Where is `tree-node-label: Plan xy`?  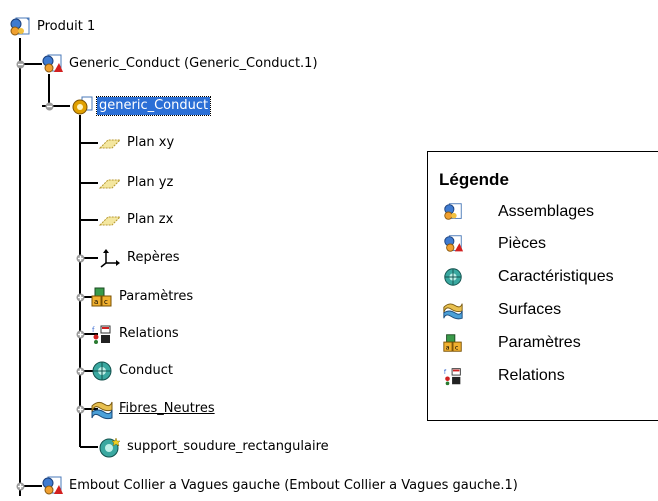
tree-node-label: Plan xy is located at coordinates (151, 142).